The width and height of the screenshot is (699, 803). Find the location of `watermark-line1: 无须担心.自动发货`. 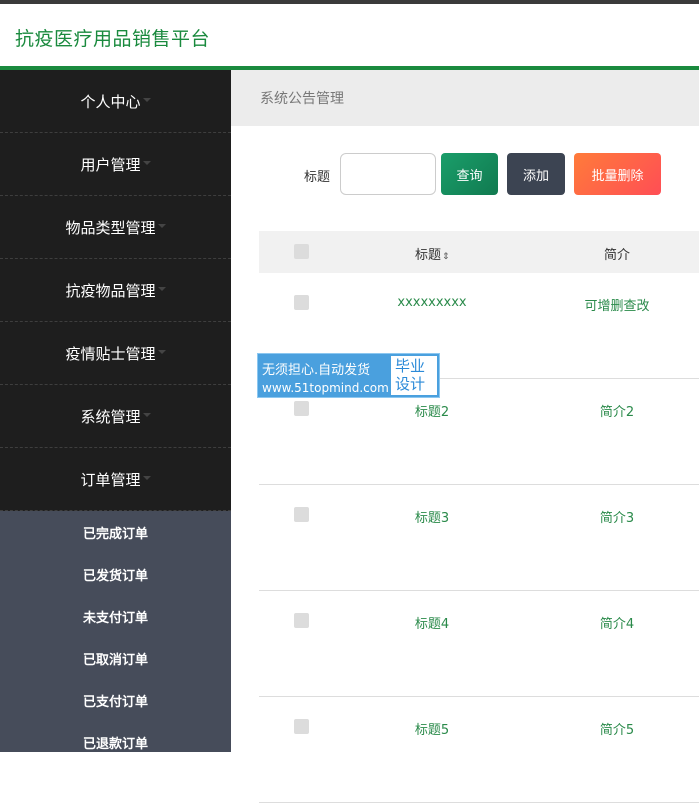

watermark-line1: 无须担心.自动发货 is located at coordinates (316, 370).